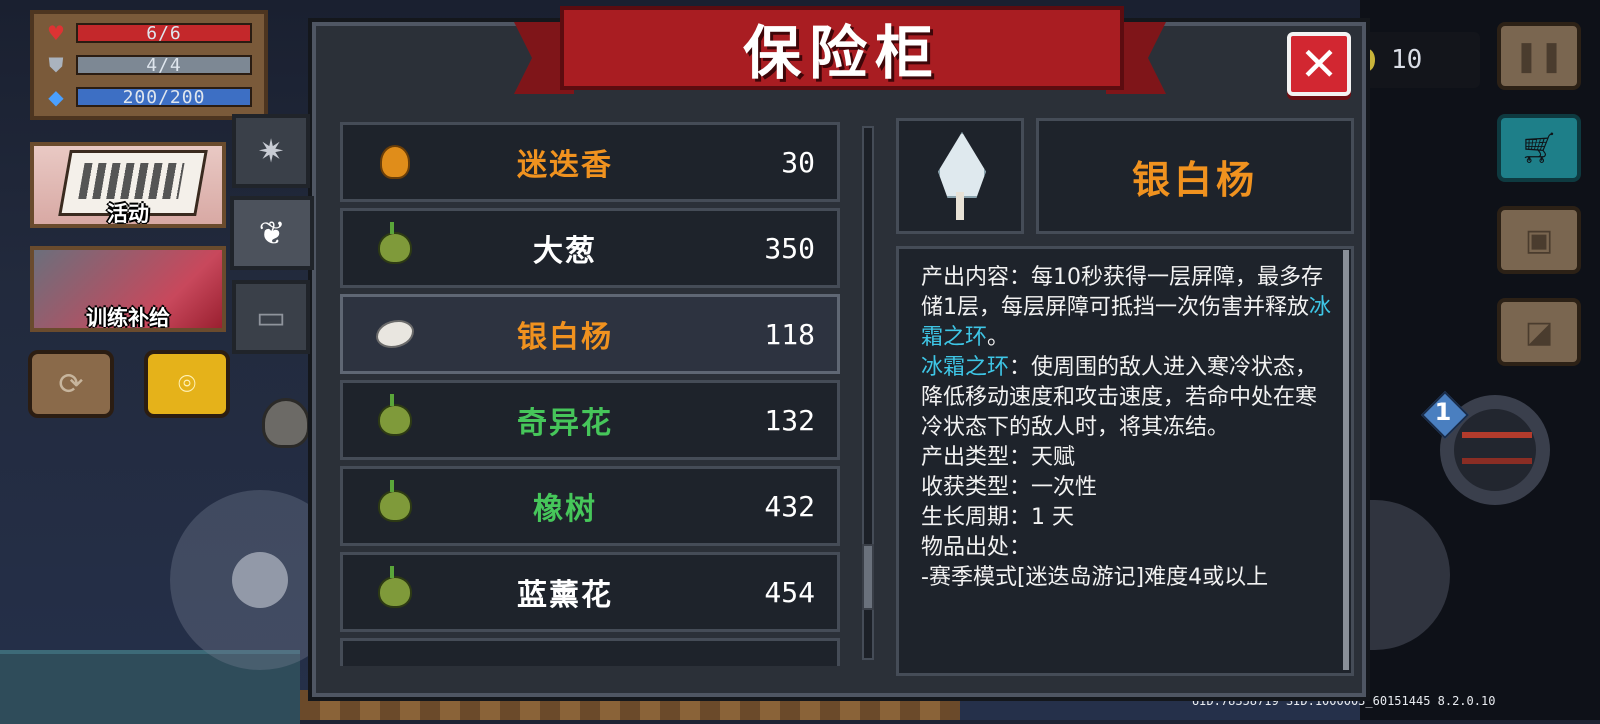 This screenshot has height=724, width=1600. Describe the element at coordinates (286, 423) in the screenshot. I see `owl-pet` at that location.